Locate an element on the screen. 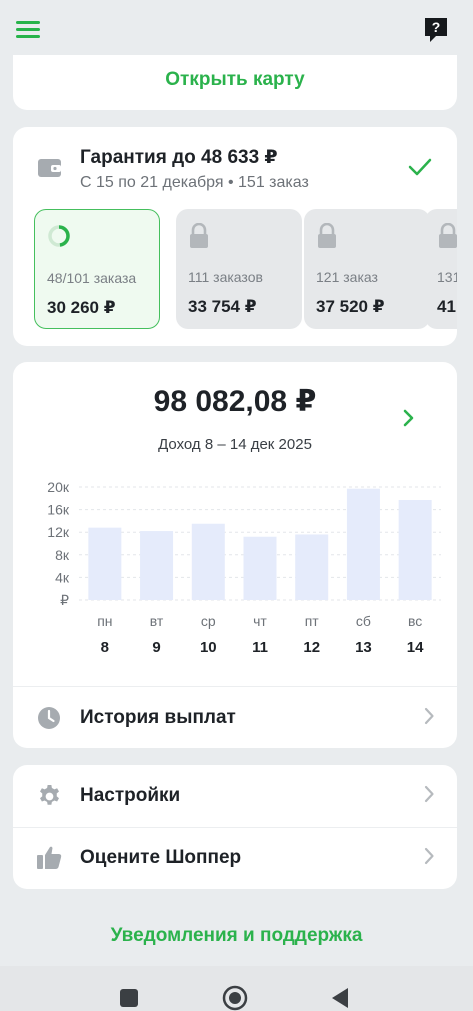  progress-ring-icon is located at coordinates (59, 236).